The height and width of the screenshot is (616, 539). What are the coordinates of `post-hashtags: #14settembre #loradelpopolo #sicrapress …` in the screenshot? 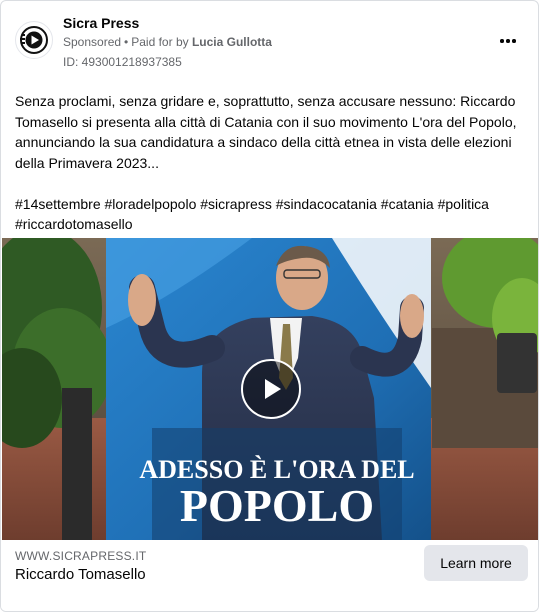 It's located at (271, 214).